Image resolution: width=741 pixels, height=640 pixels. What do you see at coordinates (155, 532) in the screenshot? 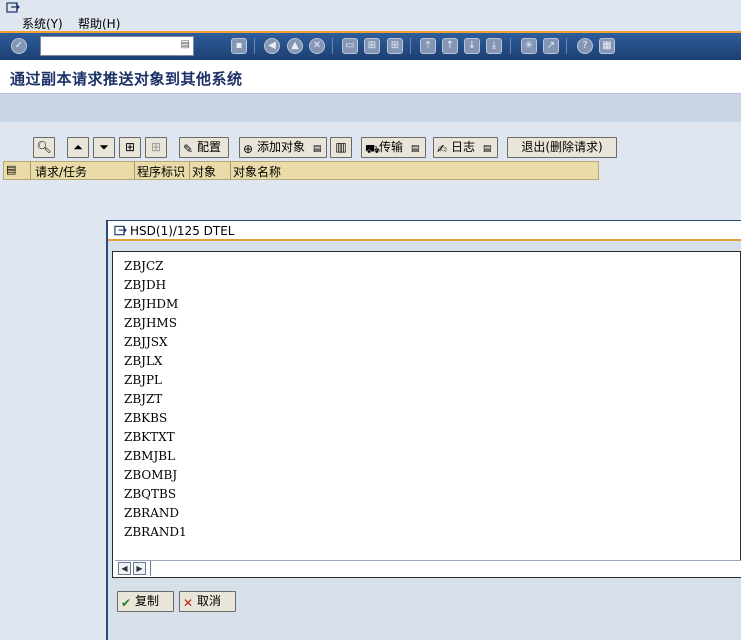
I see `list-item: ZBRAND1` at bounding box center [155, 532].